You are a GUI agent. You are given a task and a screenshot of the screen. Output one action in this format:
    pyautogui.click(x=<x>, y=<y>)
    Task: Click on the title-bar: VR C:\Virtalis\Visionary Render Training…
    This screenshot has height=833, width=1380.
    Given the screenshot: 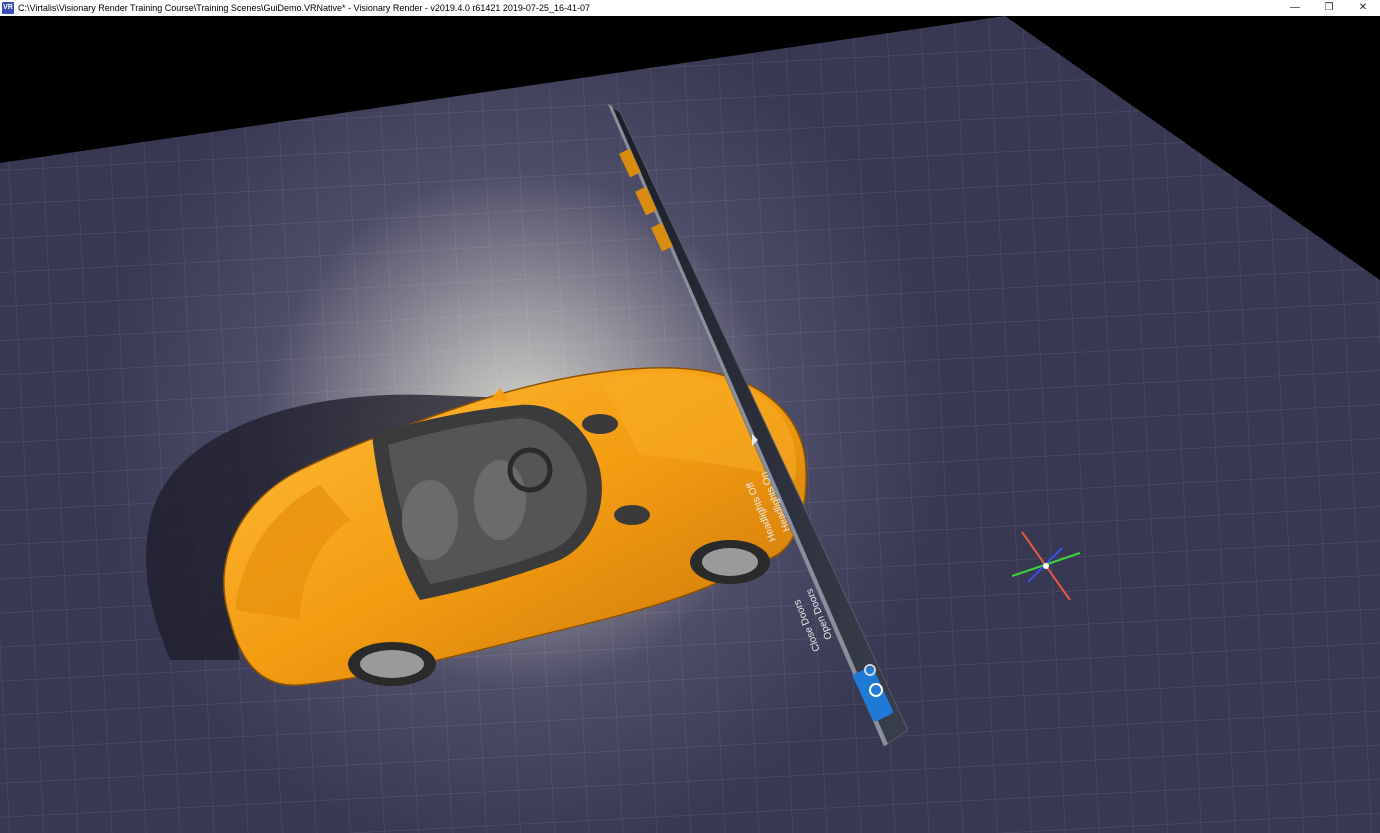 What is the action you would take?
    pyautogui.click(x=690, y=8)
    